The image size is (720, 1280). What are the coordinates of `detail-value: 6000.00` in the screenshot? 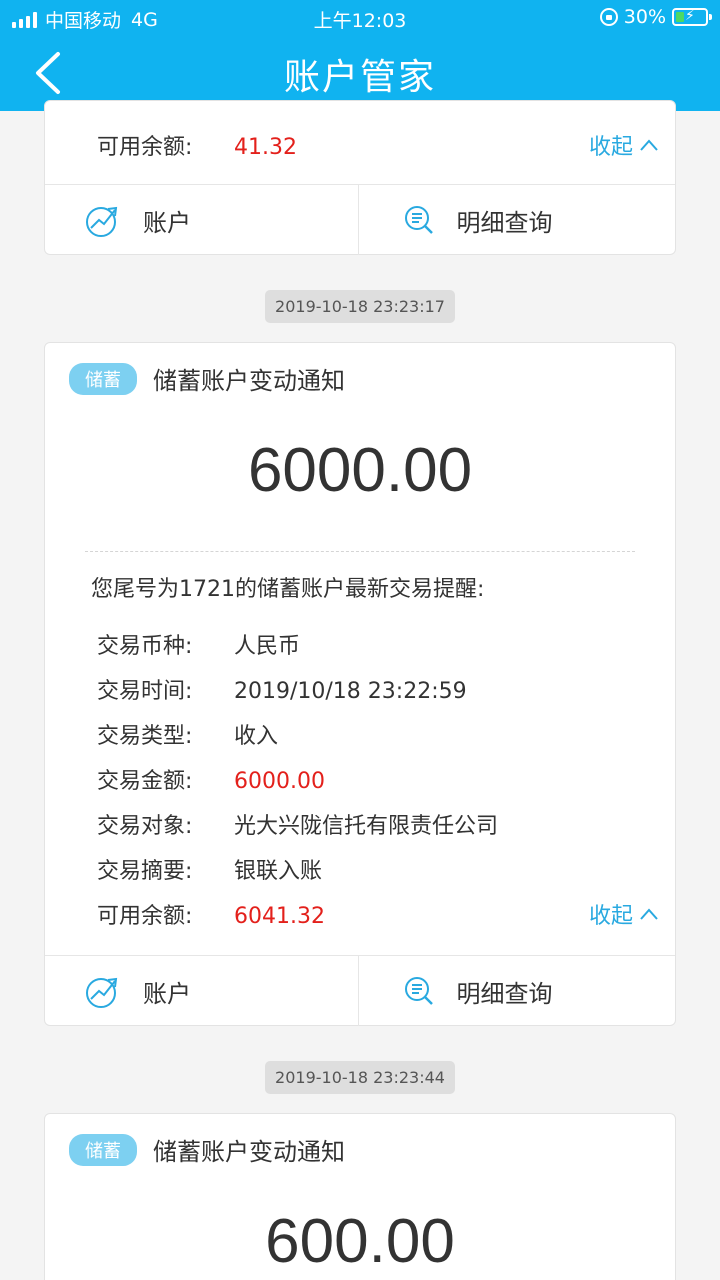 It's located at (279, 781).